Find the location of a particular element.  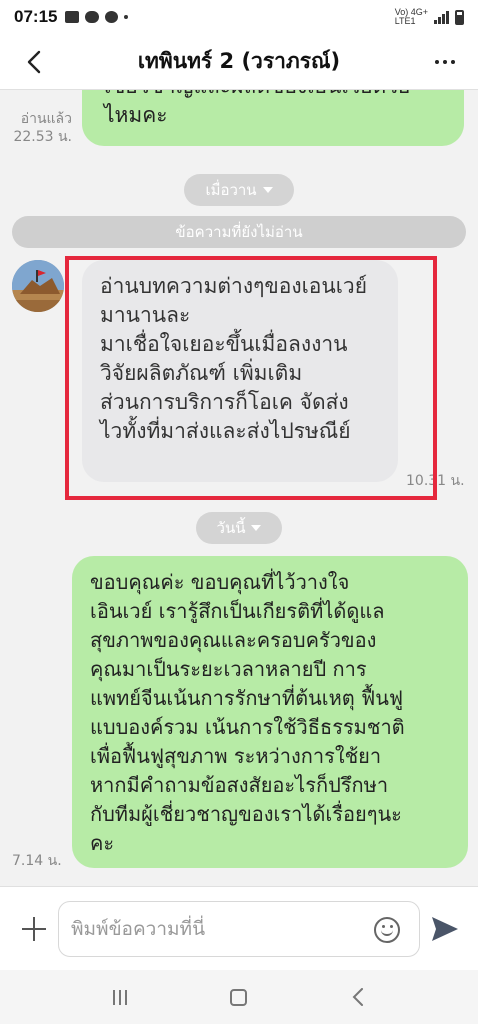

message-text-line: มาเชื่อใจเยอะขึ้นเมื่อลงงาน is located at coordinates (224, 344).